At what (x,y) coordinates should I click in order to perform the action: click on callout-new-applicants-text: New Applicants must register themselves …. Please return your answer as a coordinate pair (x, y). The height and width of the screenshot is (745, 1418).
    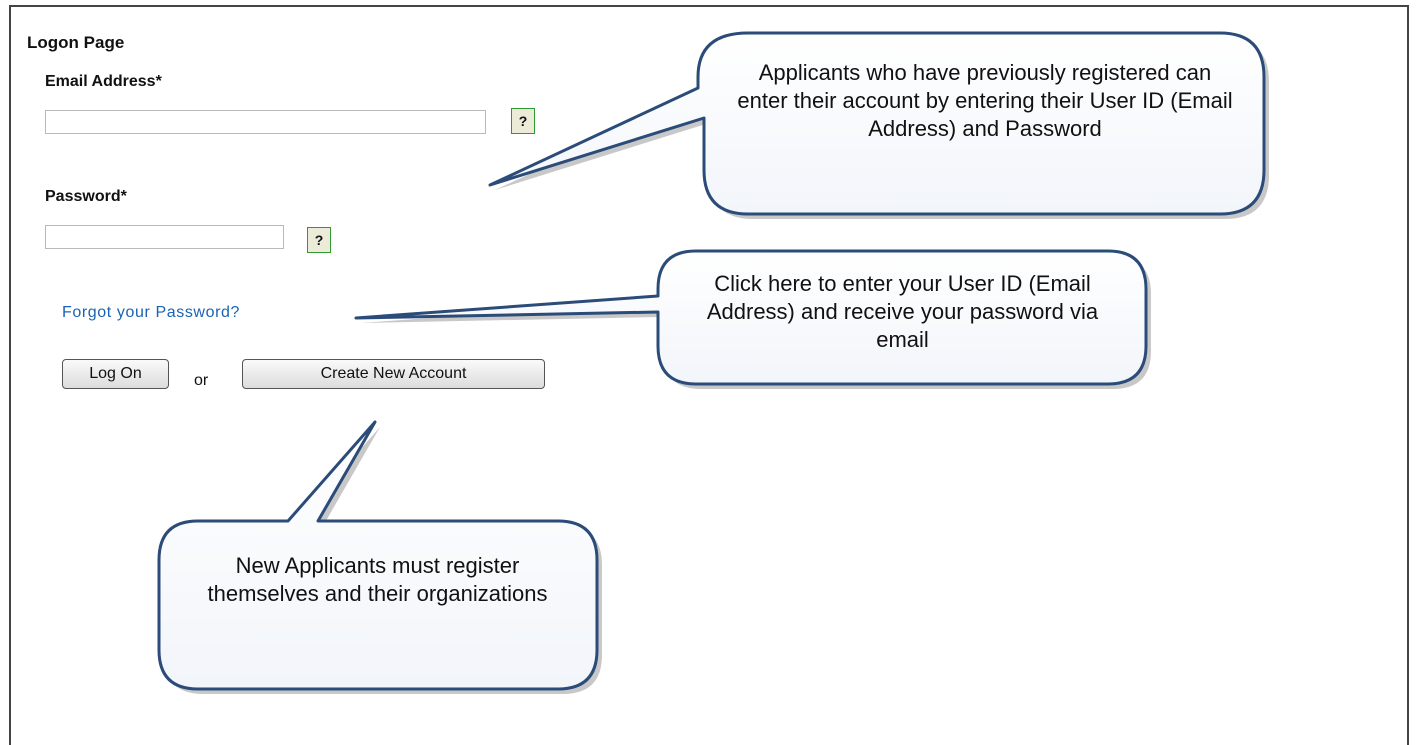
    Looking at the image, I should click on (377, 579).